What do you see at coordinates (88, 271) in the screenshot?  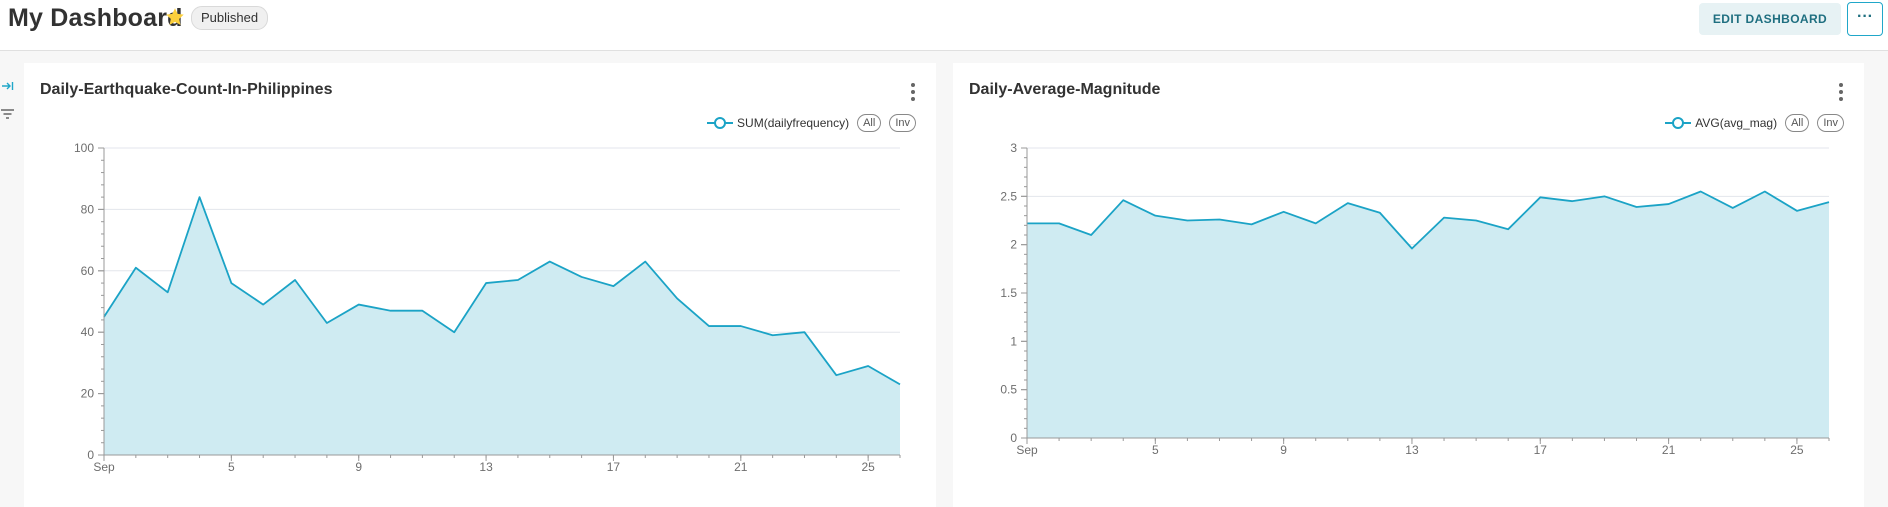 I see `y-tick-label: 60` at bounding box center [88, 271].